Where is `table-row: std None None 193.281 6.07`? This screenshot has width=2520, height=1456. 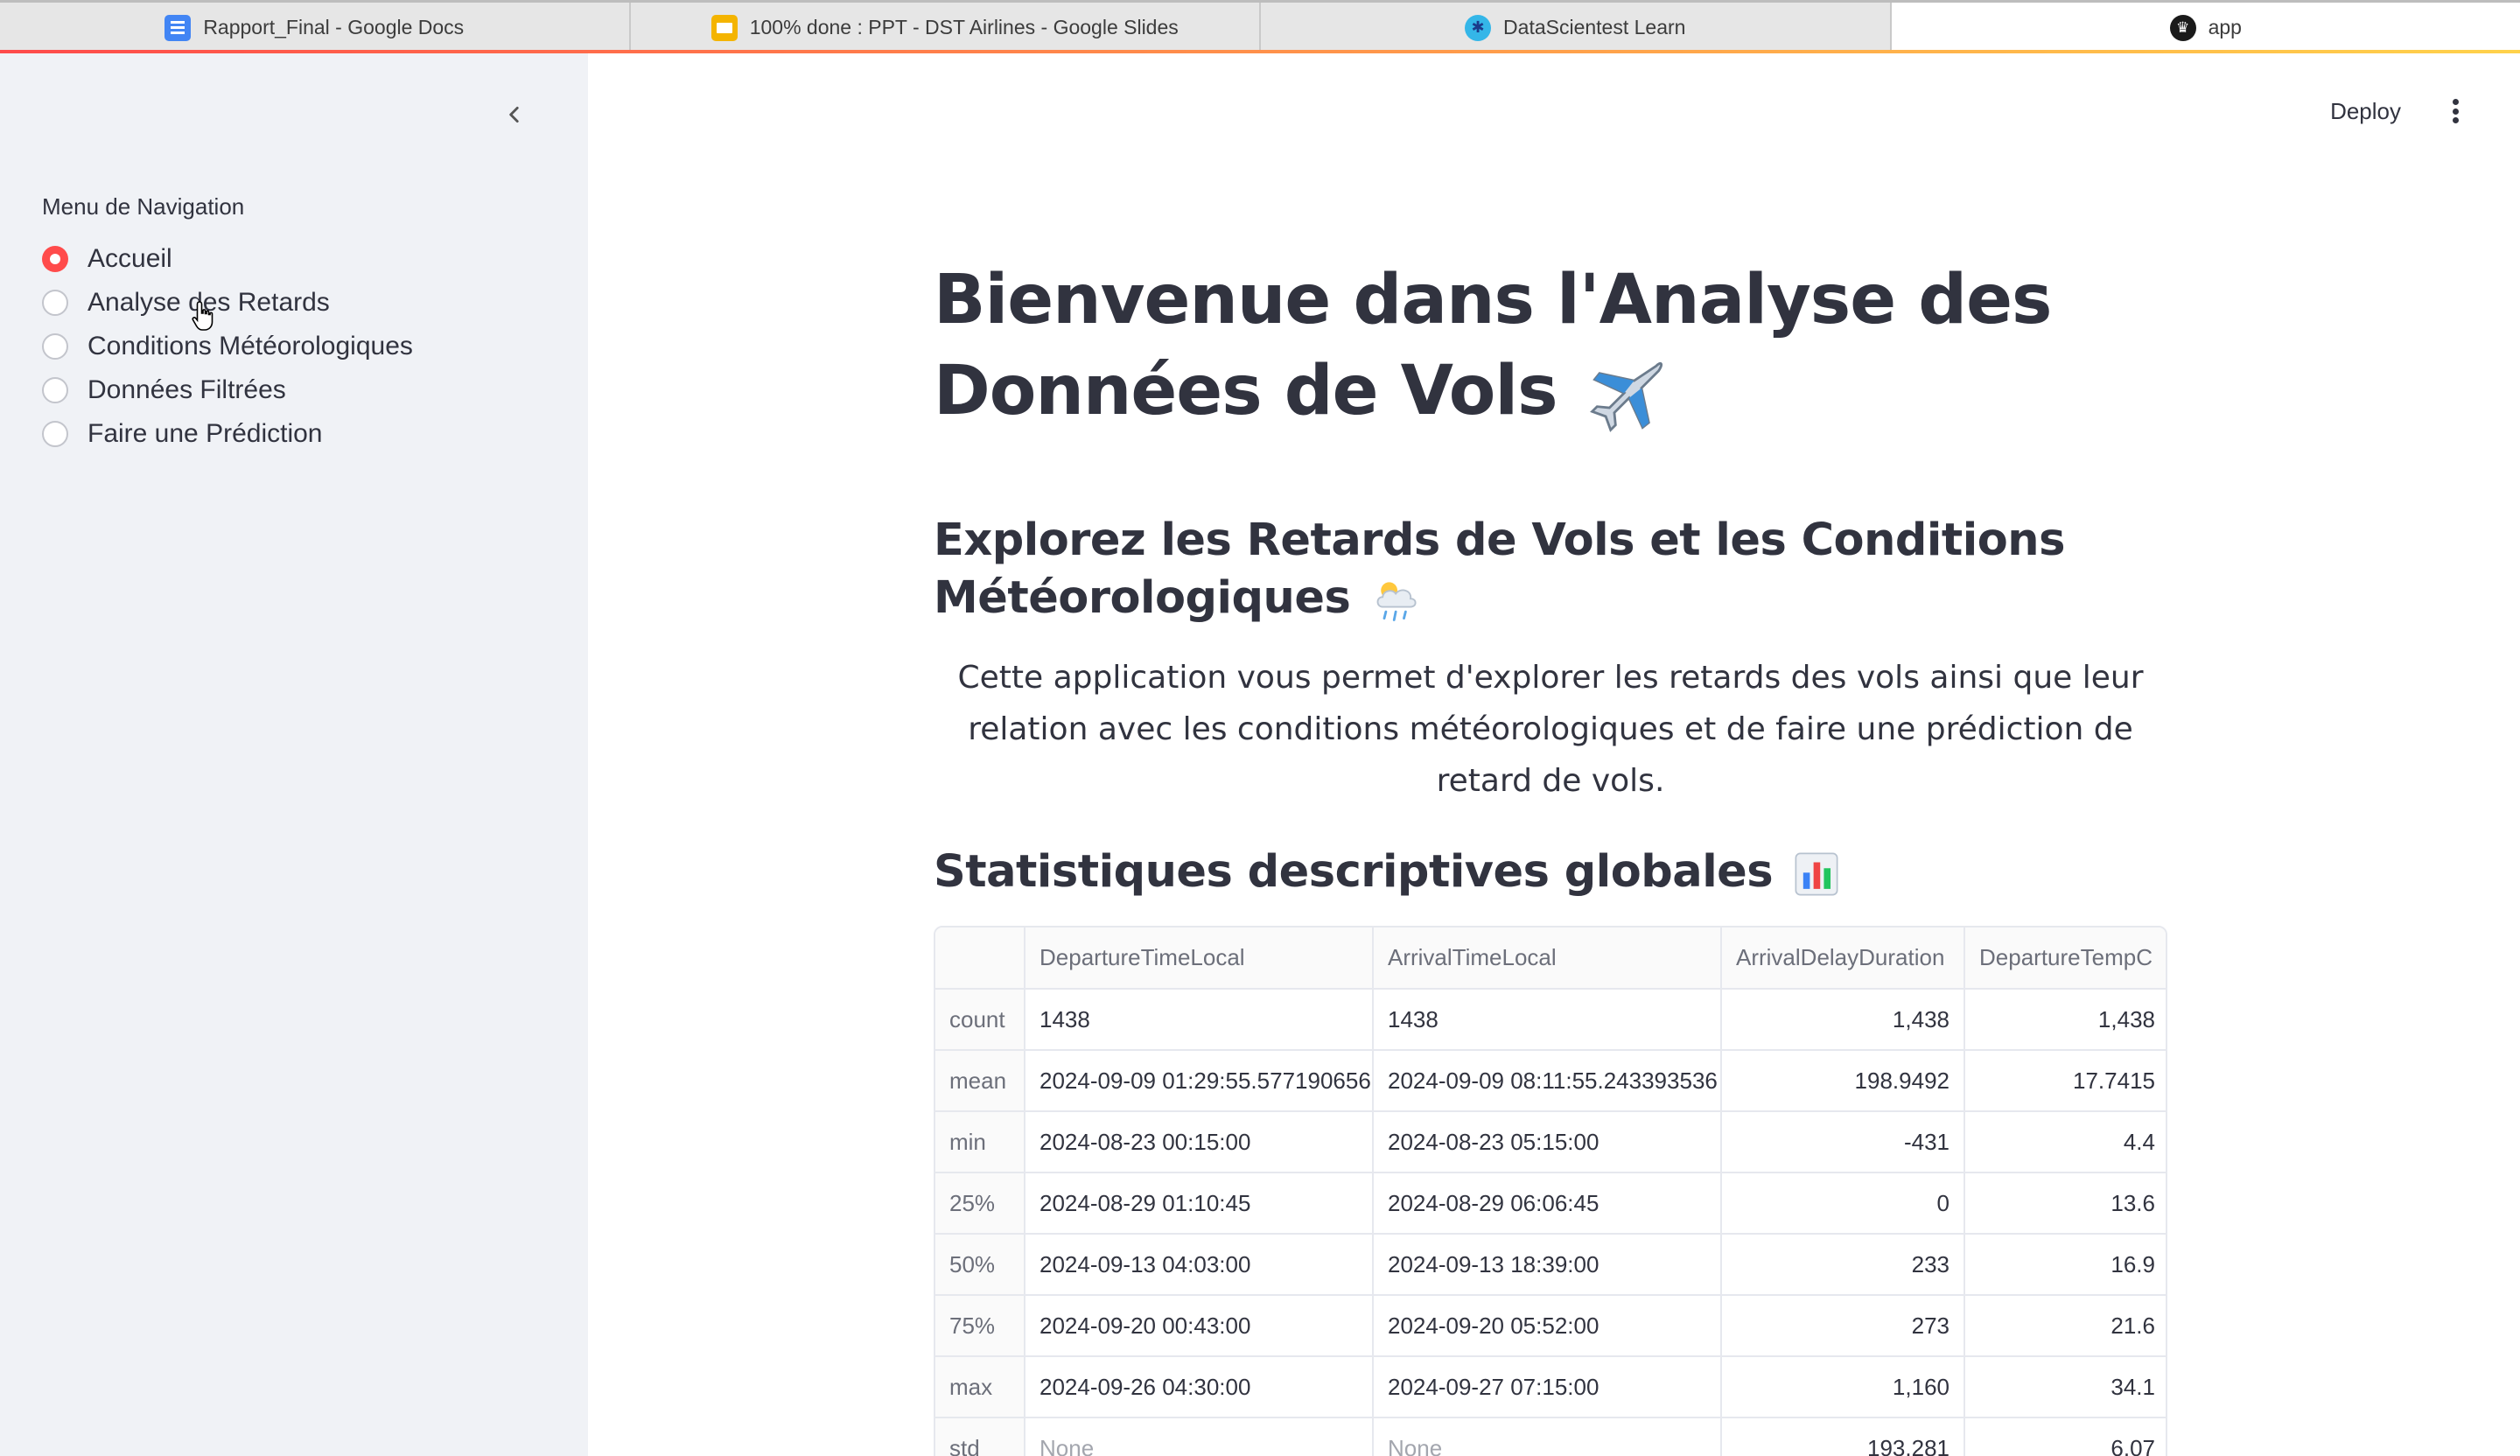 table-row: std None None 193.281 6.07 is located at coordinates (1550, 1437).